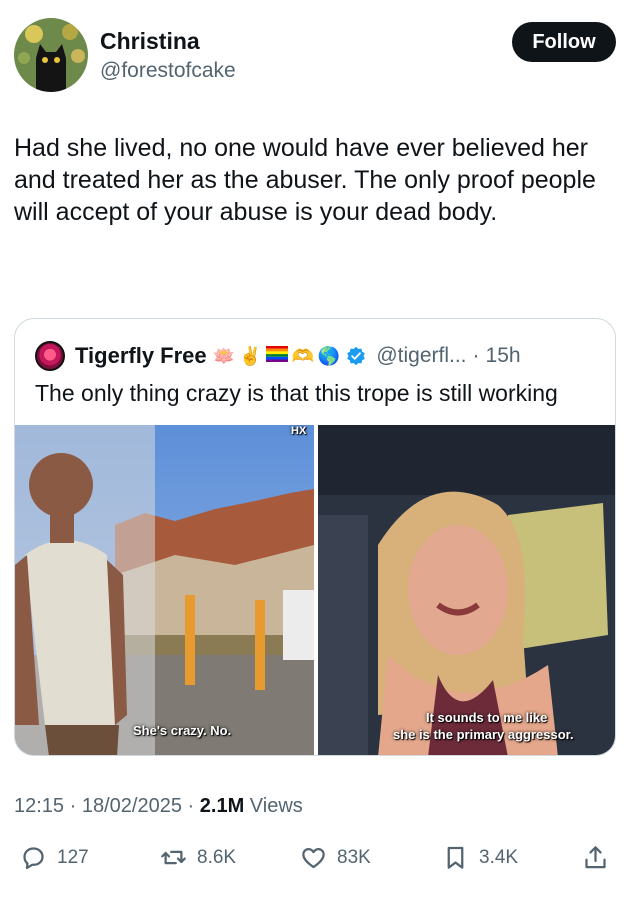 This screenshot has height=900, width=630. What do you see at coordinates (39, 806) in the screenshot?
I see `tweet-time: 12:15` at bounding box center [39, 806].